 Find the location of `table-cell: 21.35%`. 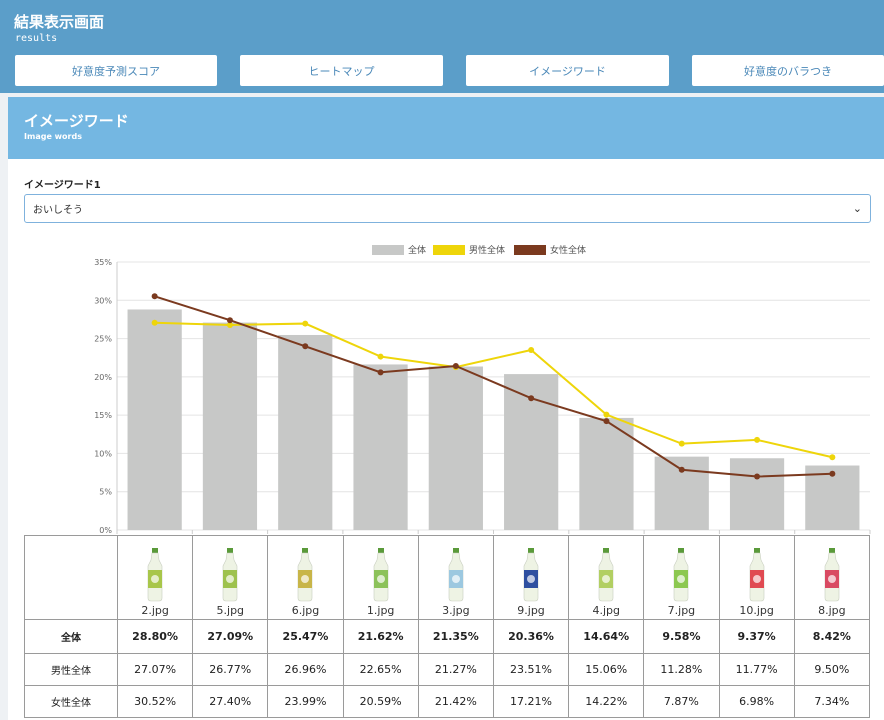

table-cell: 21.35% is located at coordinates (455, 636).